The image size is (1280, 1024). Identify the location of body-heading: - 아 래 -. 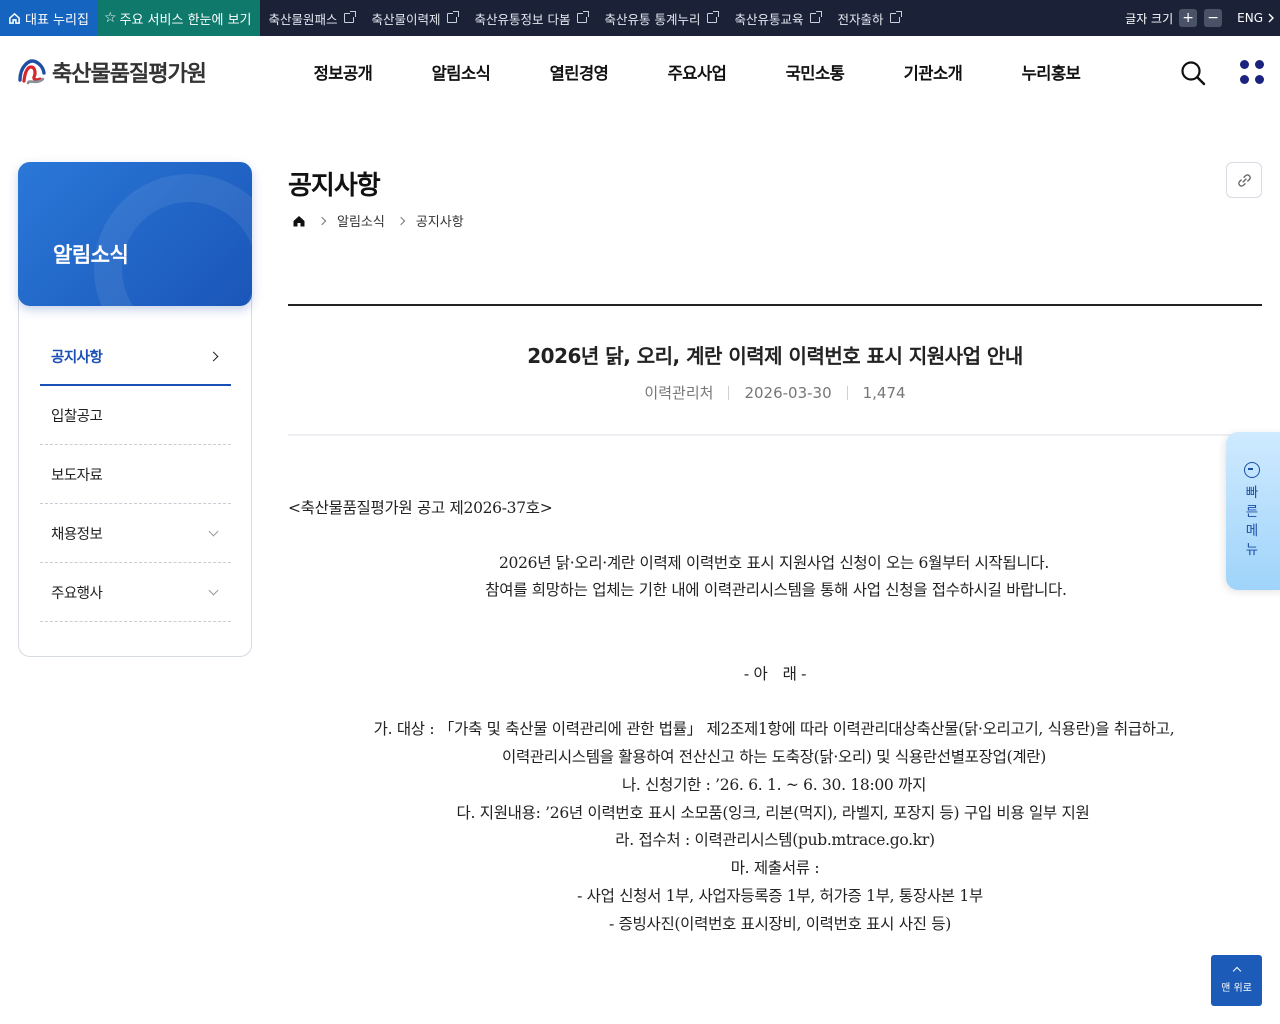
(775, 674).